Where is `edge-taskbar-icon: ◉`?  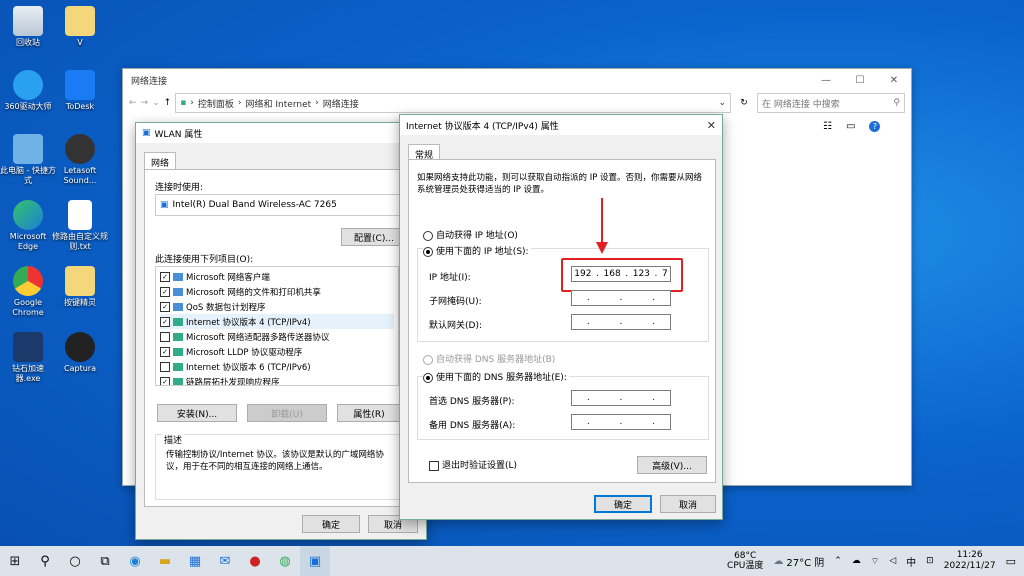
edge-taskbar-icon: ◉ is located at coordinates (135, 561).